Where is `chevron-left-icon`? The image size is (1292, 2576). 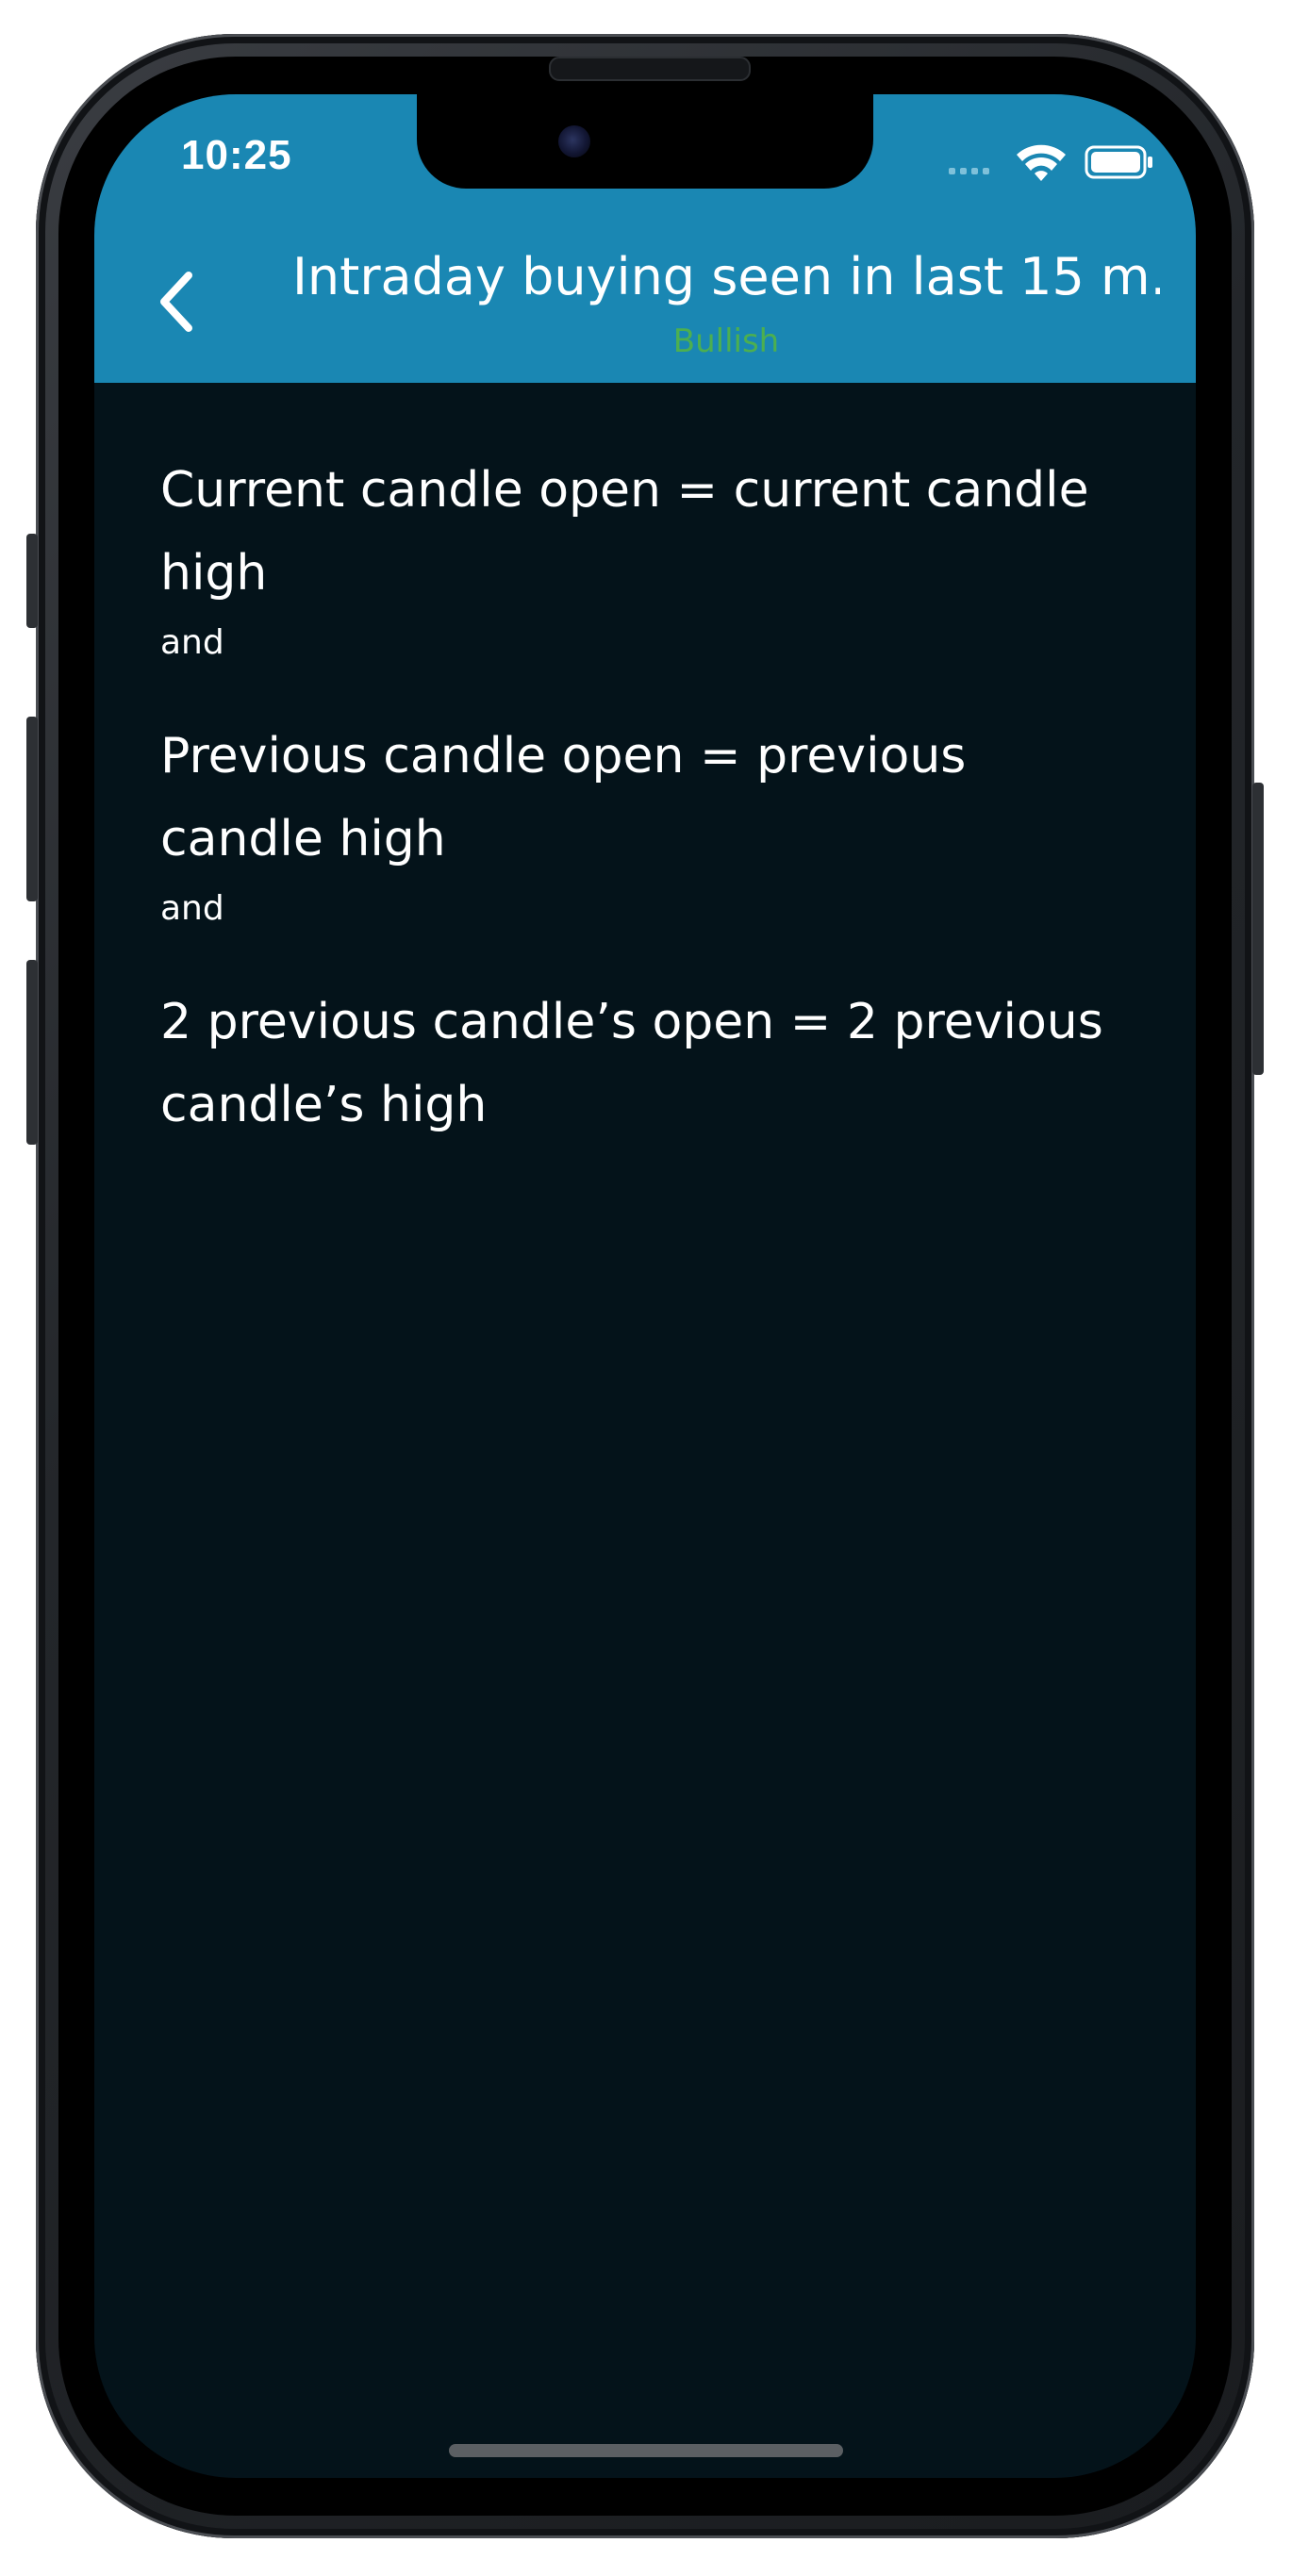 chevron-left-icon is located at coordinates (177, 301).